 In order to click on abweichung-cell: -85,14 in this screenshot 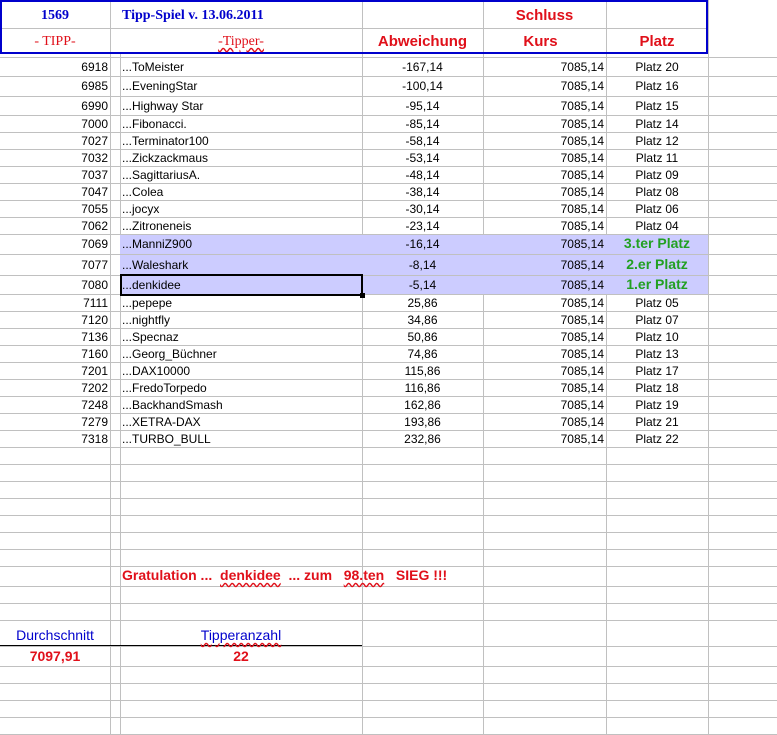, I will do `click(422, 124)`.